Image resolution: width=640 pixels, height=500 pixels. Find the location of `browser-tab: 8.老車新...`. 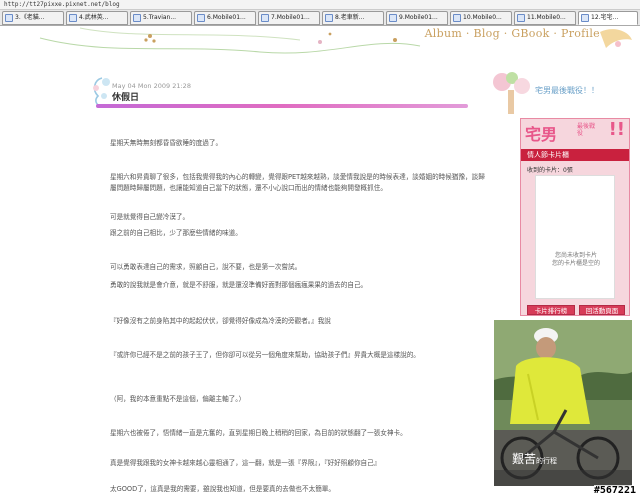

browser-tab: 8.老車新... is located at coordinates (353, 18).